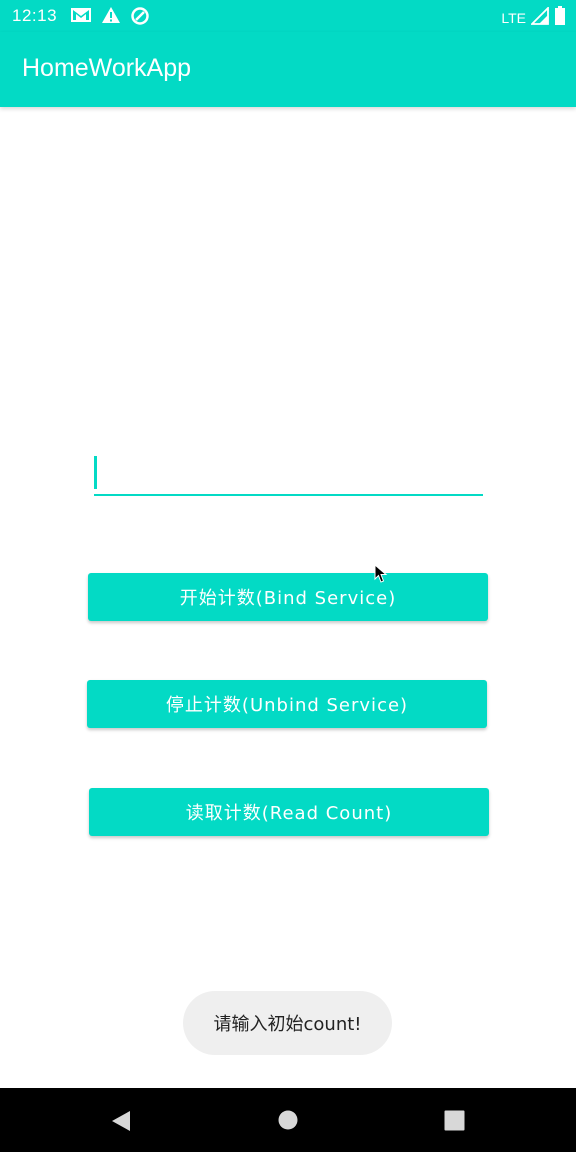 This screenshot has width=576, height=1152. I want to click on bind-service-button: 开始计数(Bind Service), so click(288, 597).